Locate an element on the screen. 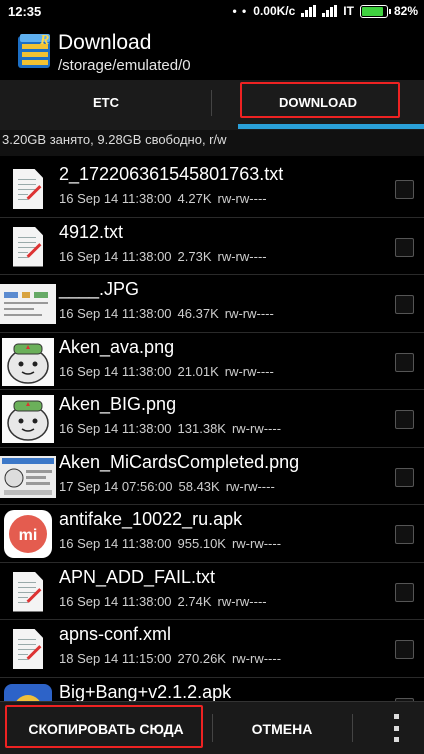 The width and height of the screenshot is (424, 754). file-name: Aken_MiCardsCompleted.png is located at coordinates (179, 461).